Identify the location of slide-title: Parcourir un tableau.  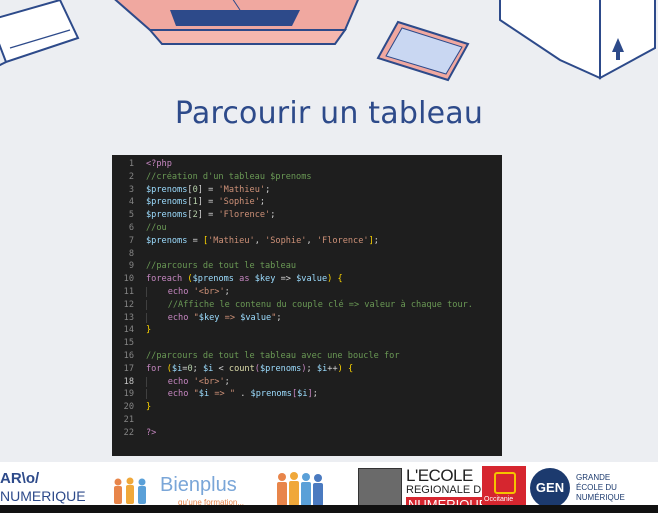
(329, 113).